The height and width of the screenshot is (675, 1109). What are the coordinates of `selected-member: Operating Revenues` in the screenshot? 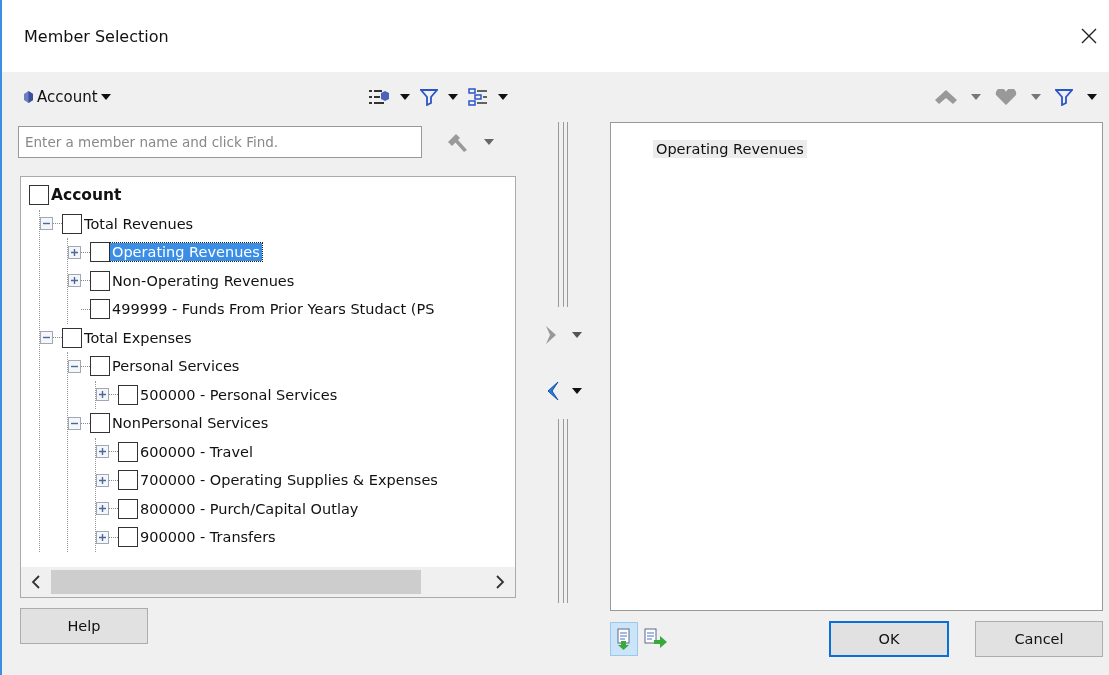 It's located at (730, 149).